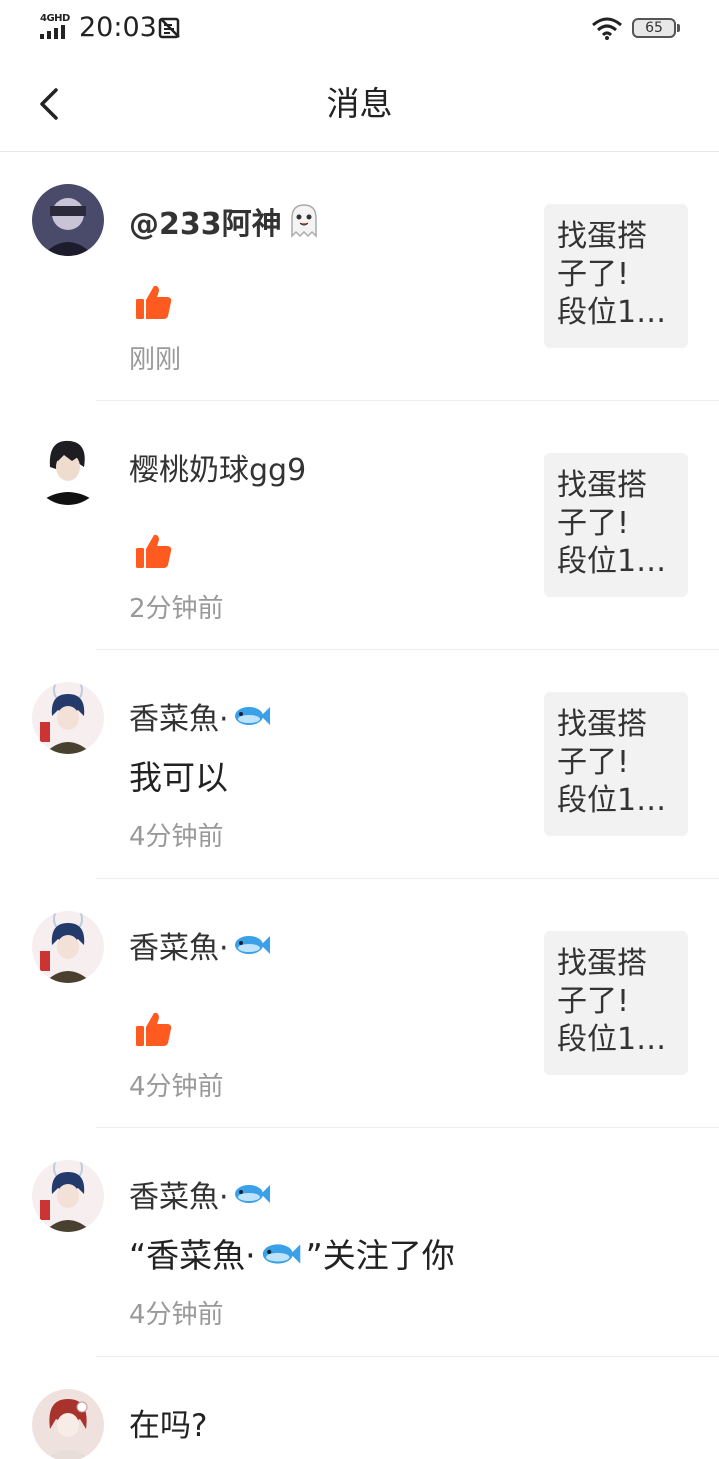  Describe the element at coordinates (169, 28) in the screenshot. I see `screenshot-icon` at that location.